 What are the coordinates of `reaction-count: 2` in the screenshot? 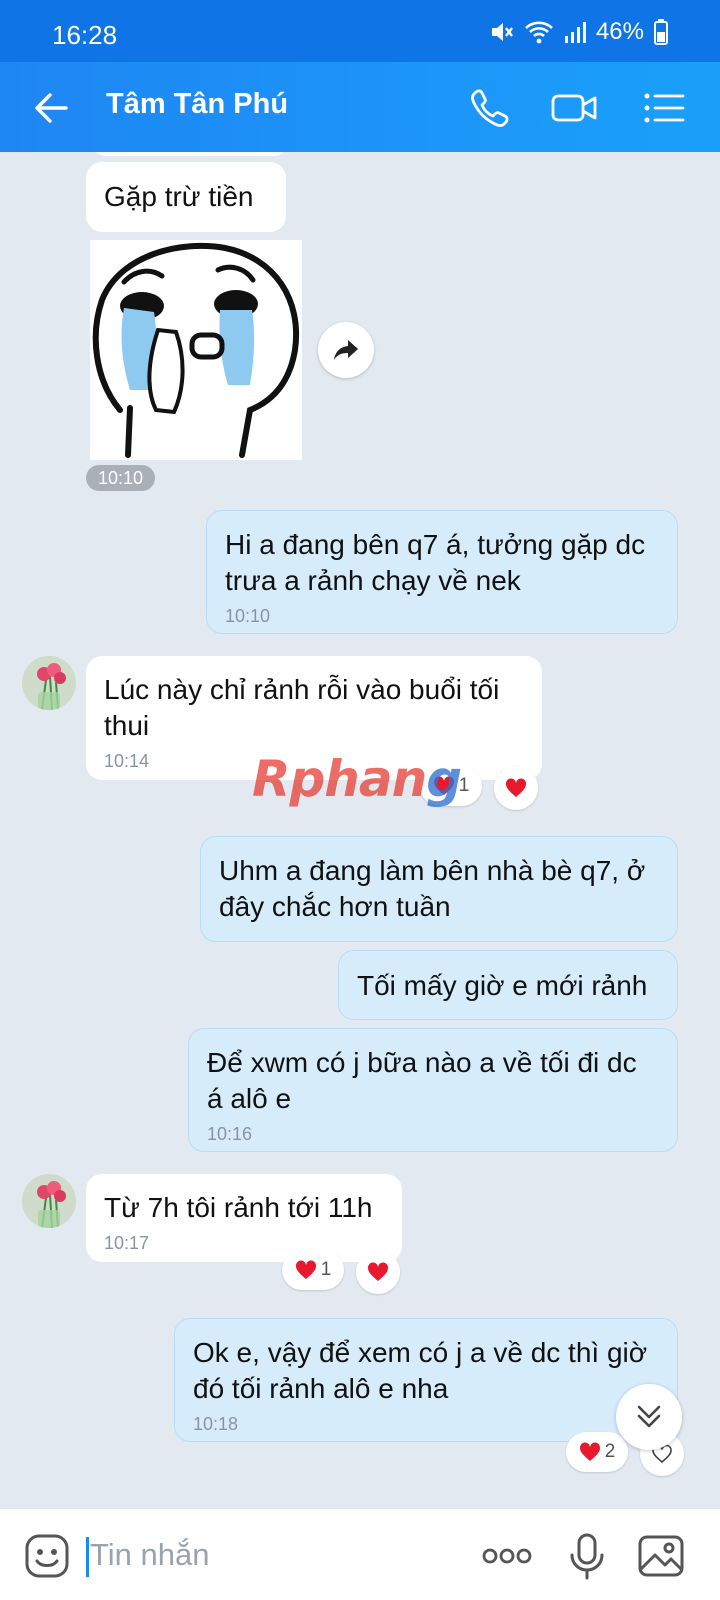 It's located at (610, 1451).